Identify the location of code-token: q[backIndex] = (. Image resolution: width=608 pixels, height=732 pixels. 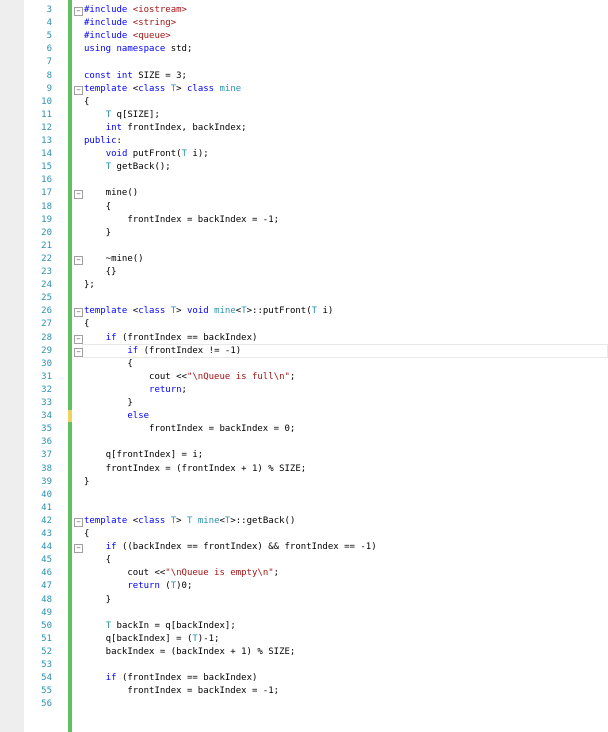
(138, 638).